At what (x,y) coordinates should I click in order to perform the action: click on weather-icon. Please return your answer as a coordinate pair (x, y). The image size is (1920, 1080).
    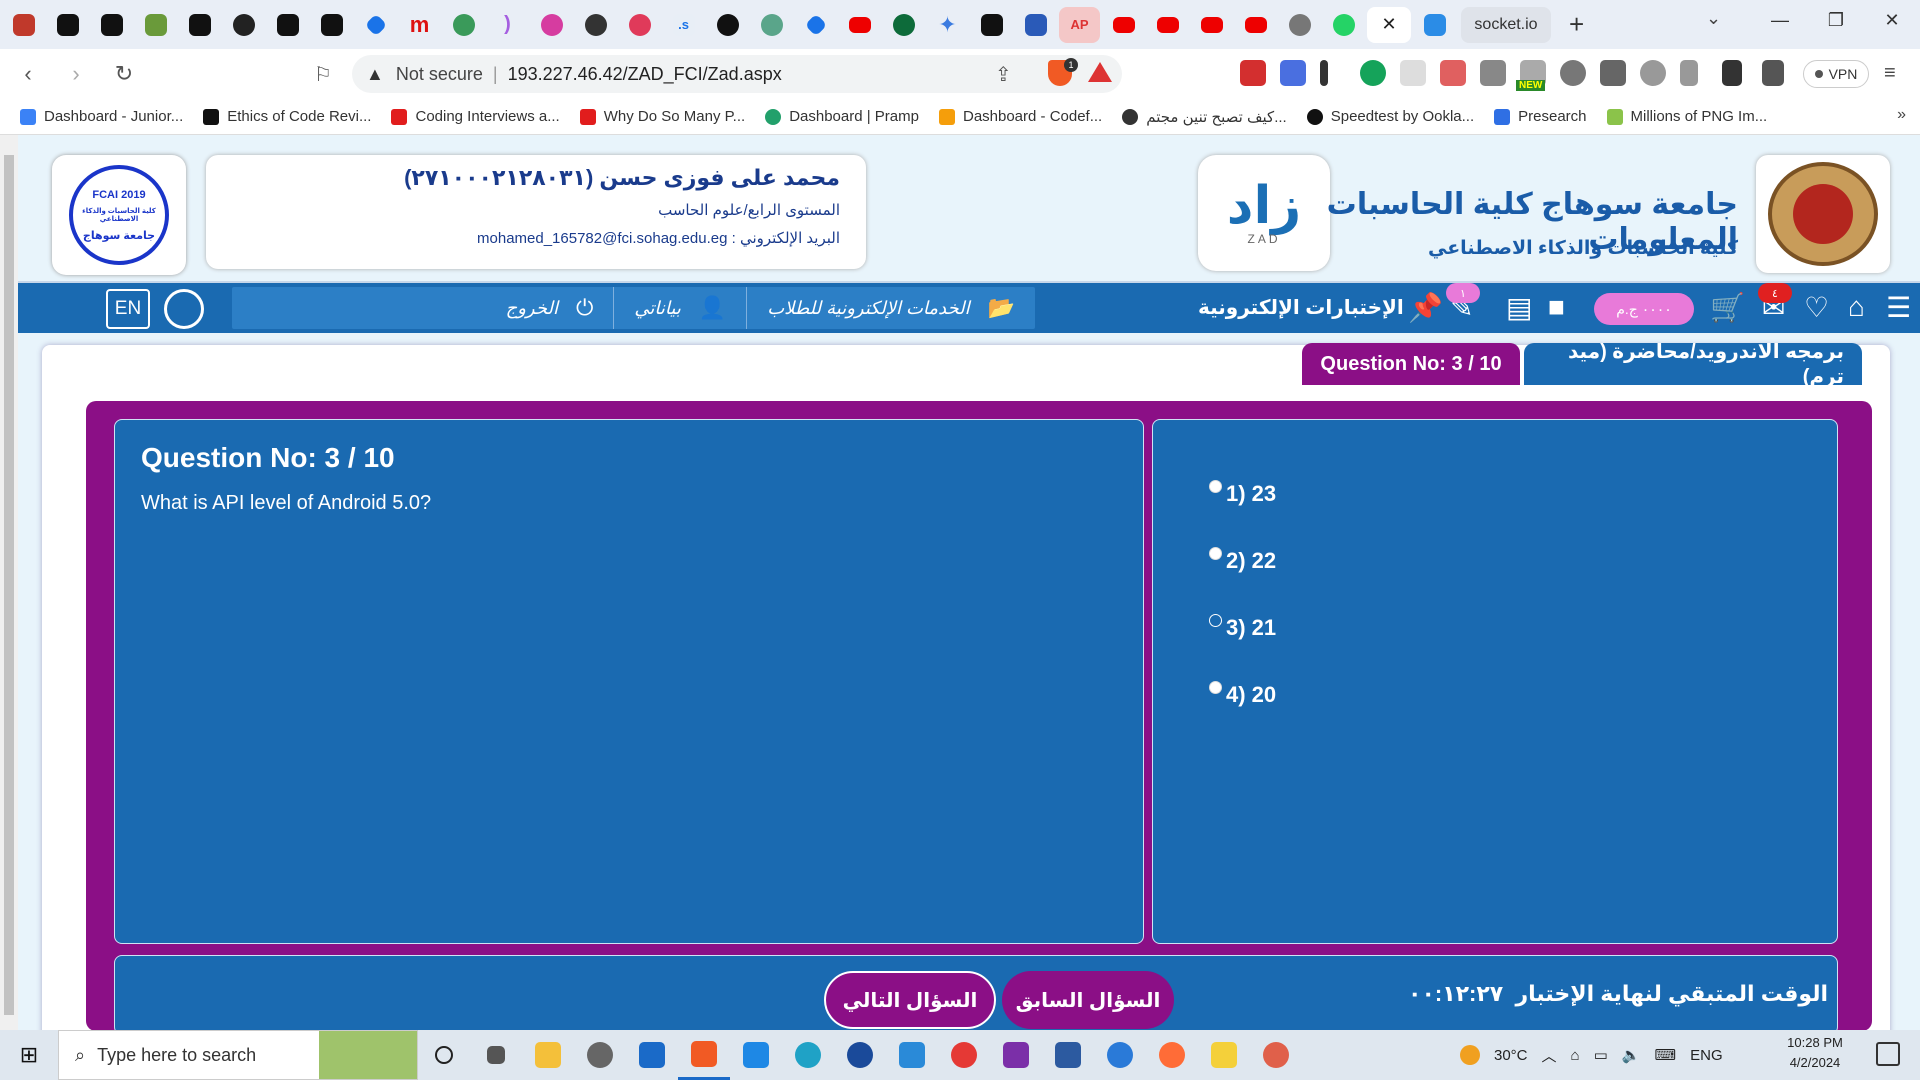
    Looking at the image, I should click on (1470, 1055).